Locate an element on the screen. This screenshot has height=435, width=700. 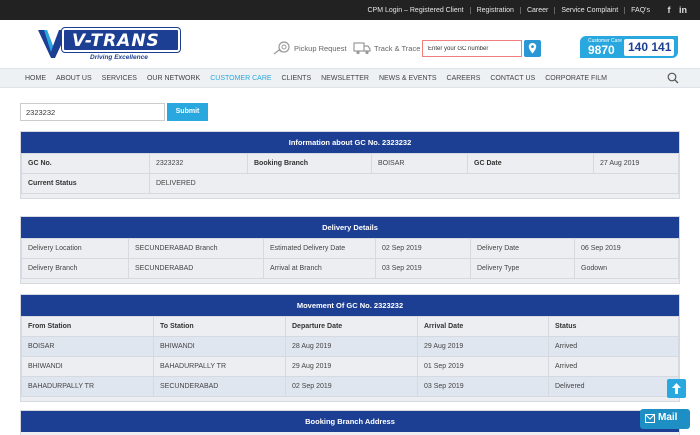
booking-address-title: Booking Branch Address is located at coordinates (350, 421).